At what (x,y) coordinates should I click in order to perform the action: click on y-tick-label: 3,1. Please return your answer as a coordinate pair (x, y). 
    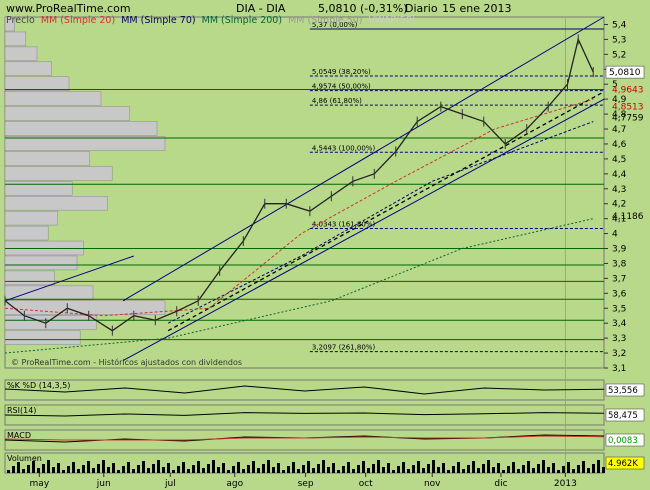
    Looking at the image, I should click on (619, 369).